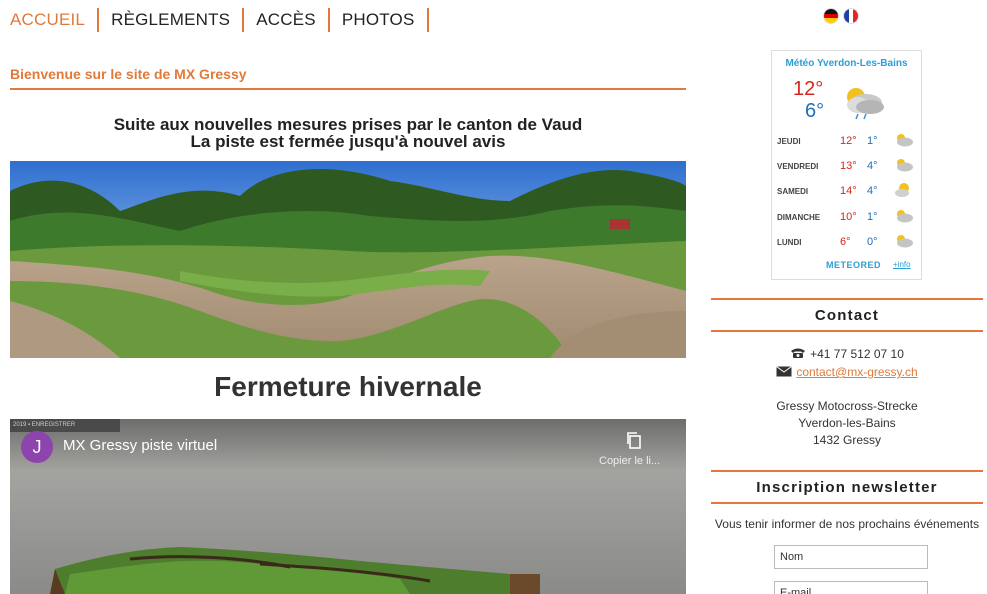  Describe the element at coordinates (847, 315) in the screenshot. I see `contact-heading: Contact` at that location.